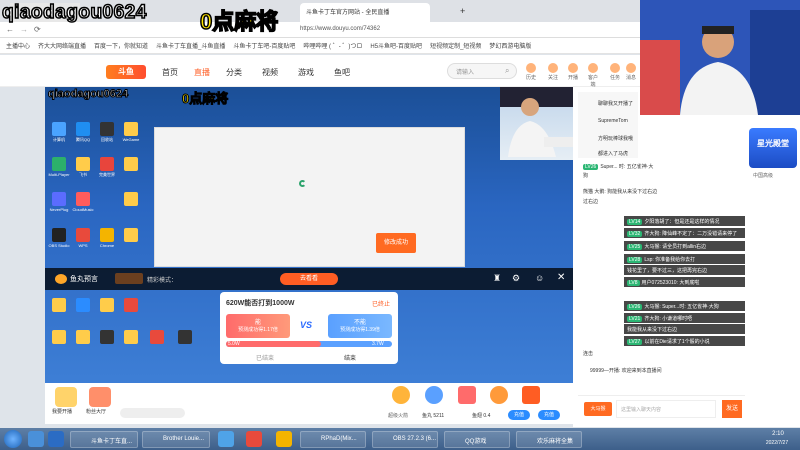  Describe the element at coordinates (258, 330) in the screenshot. I see `poll-option-yes-sub: 预测成功得1.17倍` at that location.